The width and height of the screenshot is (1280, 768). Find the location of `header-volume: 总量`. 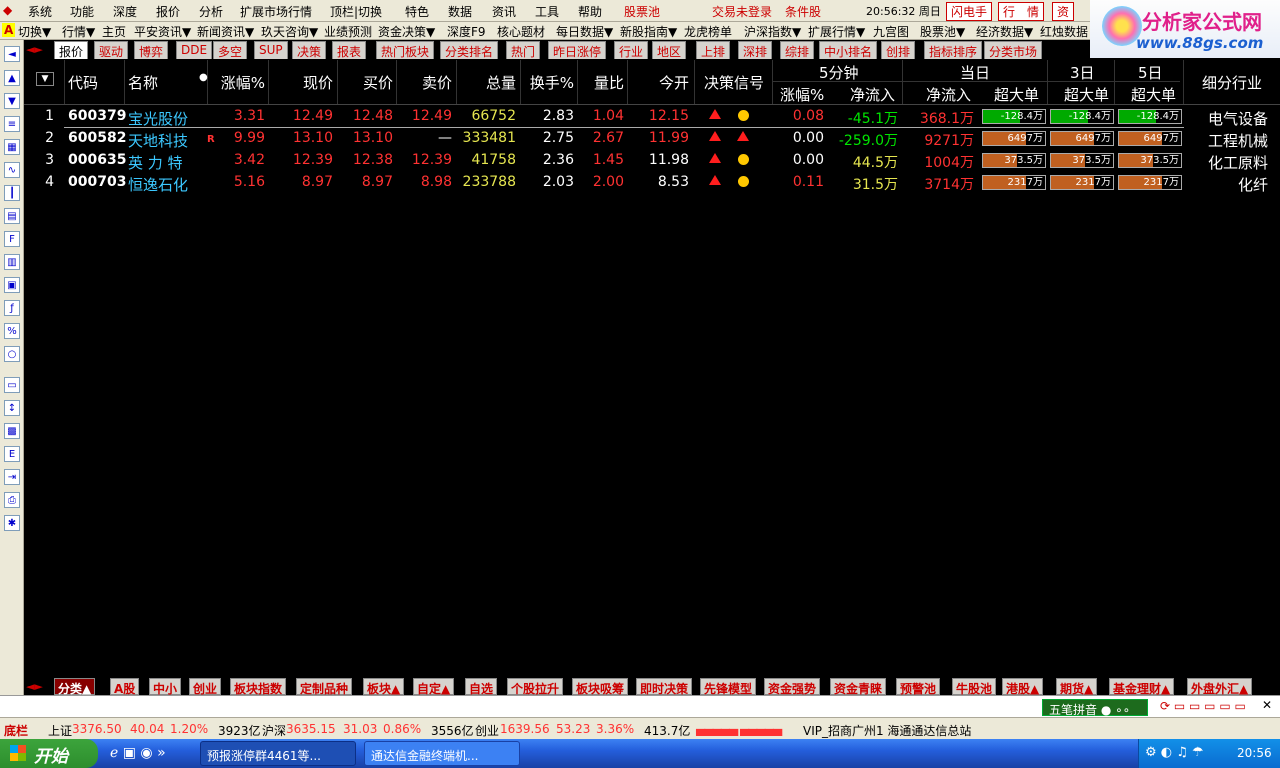

header-volume: 总量 is located at coordinates (487, 82).